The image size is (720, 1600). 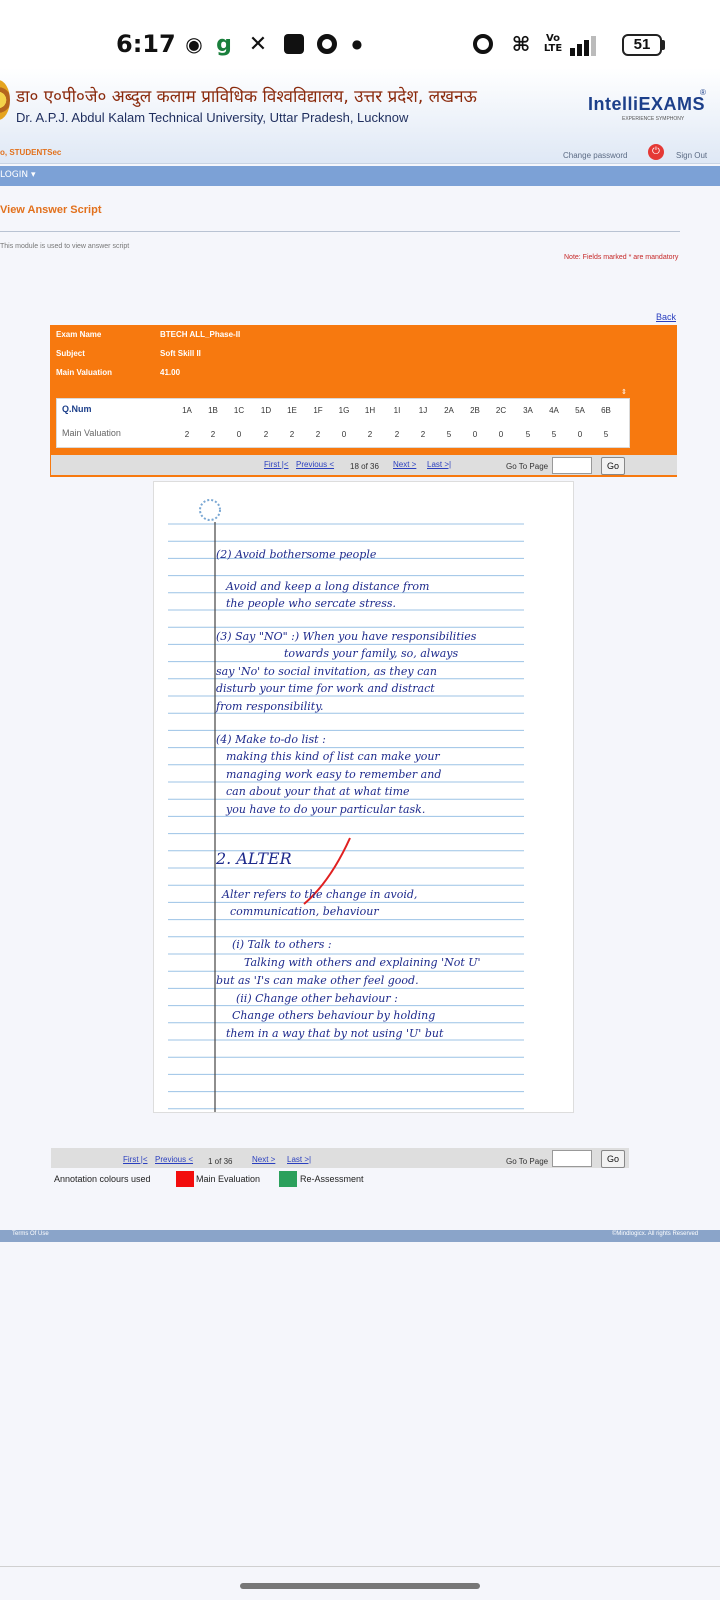 I want to click on go-to-page-input-bottom, so click(x=572, y=1158).